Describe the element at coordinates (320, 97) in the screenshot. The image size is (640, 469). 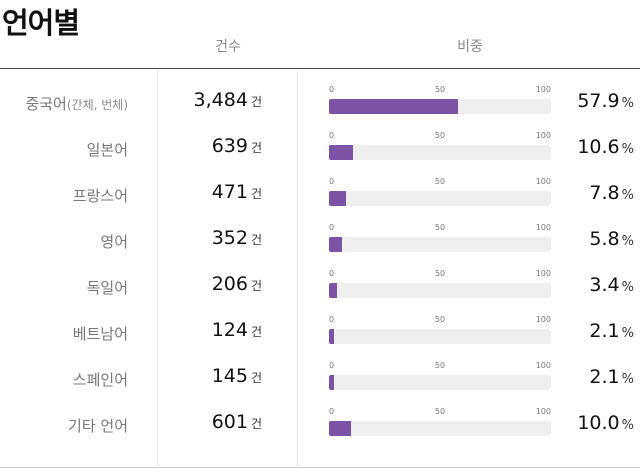
I see `table-row: 중국어(간체, 번체) 3,484 건 0 50 100 57.9%` at that location.